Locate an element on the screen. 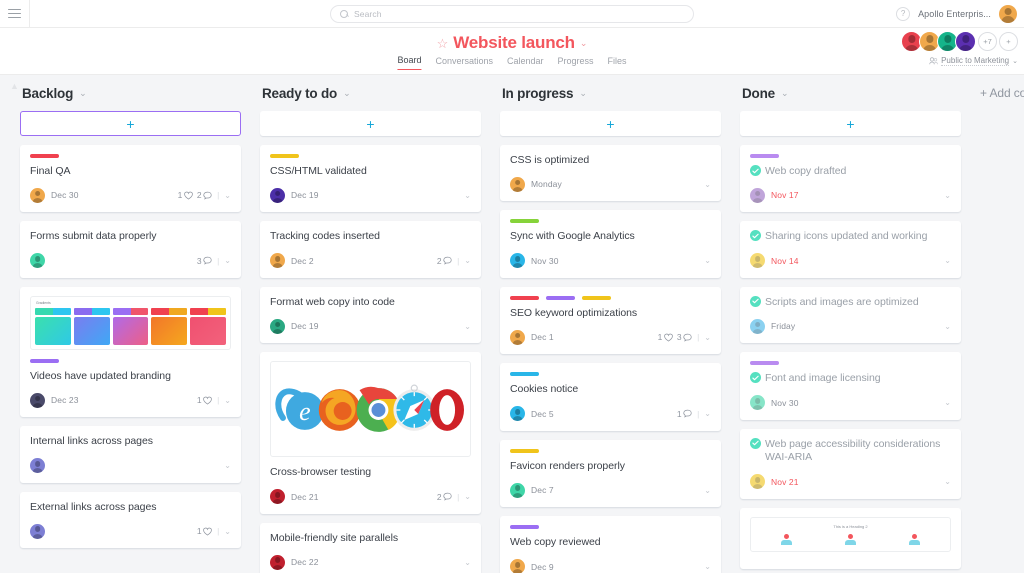 This screenshot has width=1024, height=573. due-date: Dec 9 is located at coordinates (542, 567).